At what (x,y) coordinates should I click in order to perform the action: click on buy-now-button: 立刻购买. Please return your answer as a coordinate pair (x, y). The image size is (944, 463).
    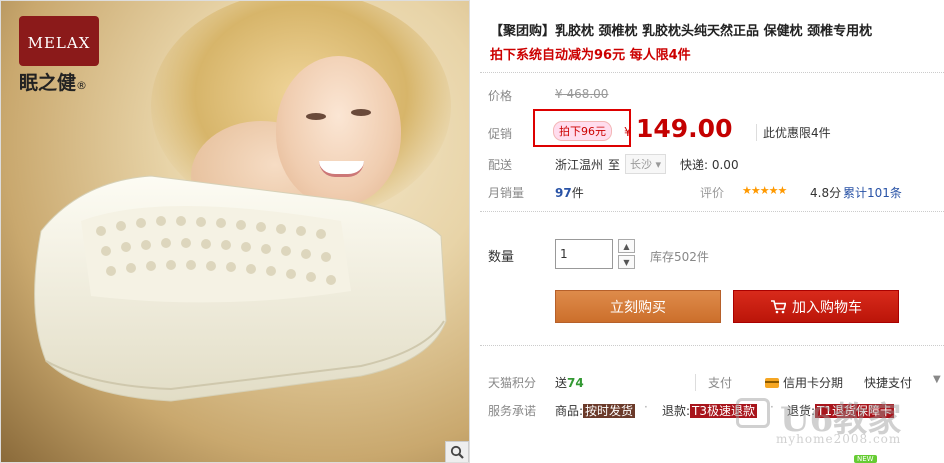
    Looking at the image, I should click on (638, 306).